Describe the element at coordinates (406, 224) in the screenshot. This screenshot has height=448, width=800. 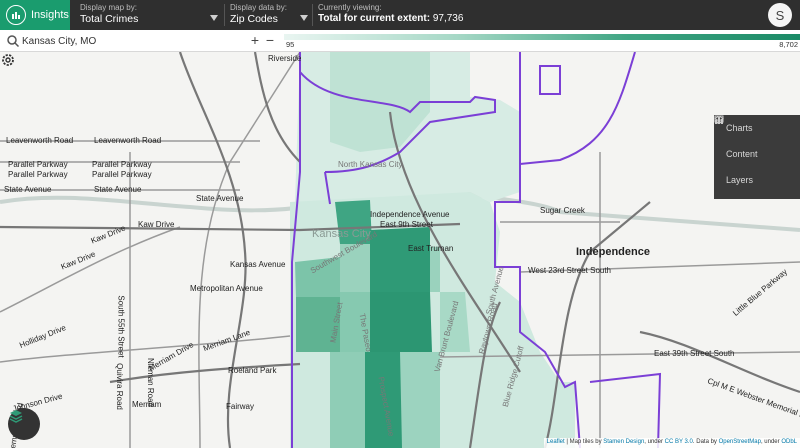
I see `map-label: East 9th Street` at that location.